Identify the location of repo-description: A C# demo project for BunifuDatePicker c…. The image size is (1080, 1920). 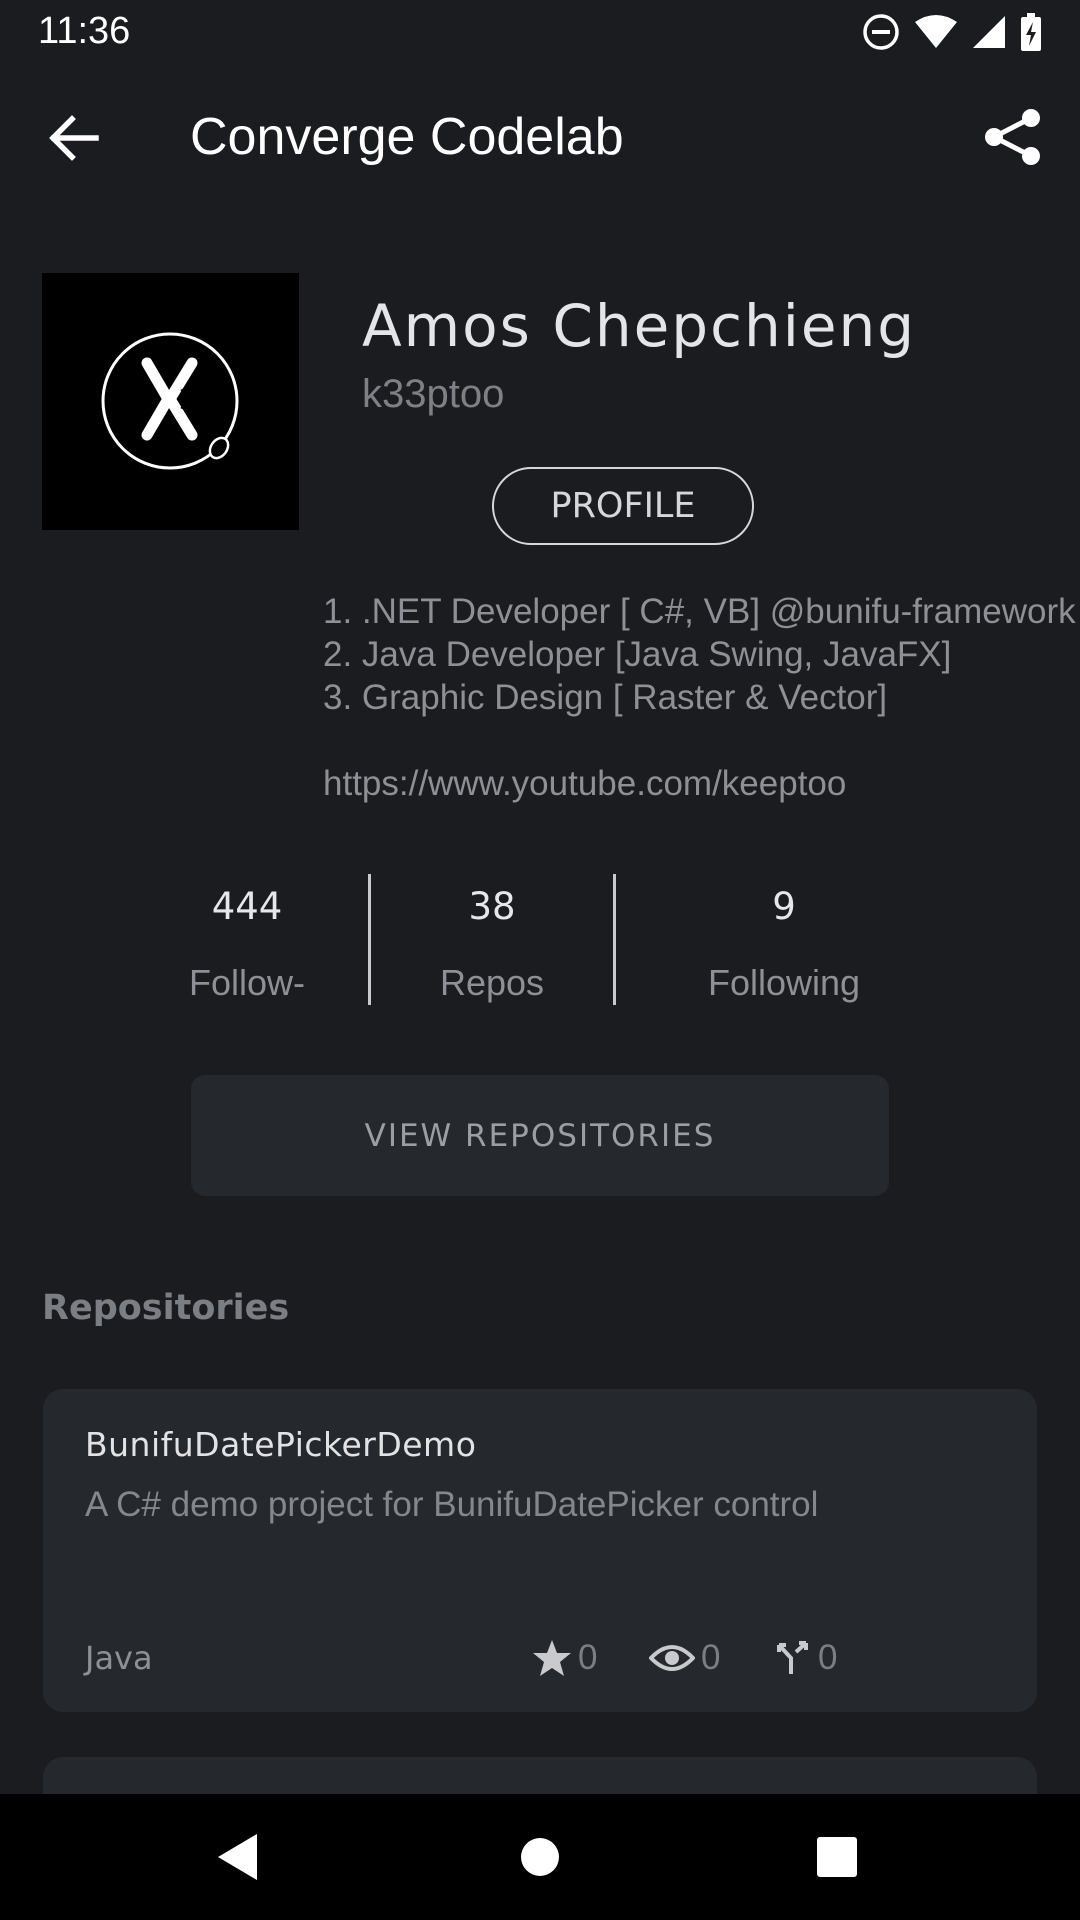
(452, 1504).